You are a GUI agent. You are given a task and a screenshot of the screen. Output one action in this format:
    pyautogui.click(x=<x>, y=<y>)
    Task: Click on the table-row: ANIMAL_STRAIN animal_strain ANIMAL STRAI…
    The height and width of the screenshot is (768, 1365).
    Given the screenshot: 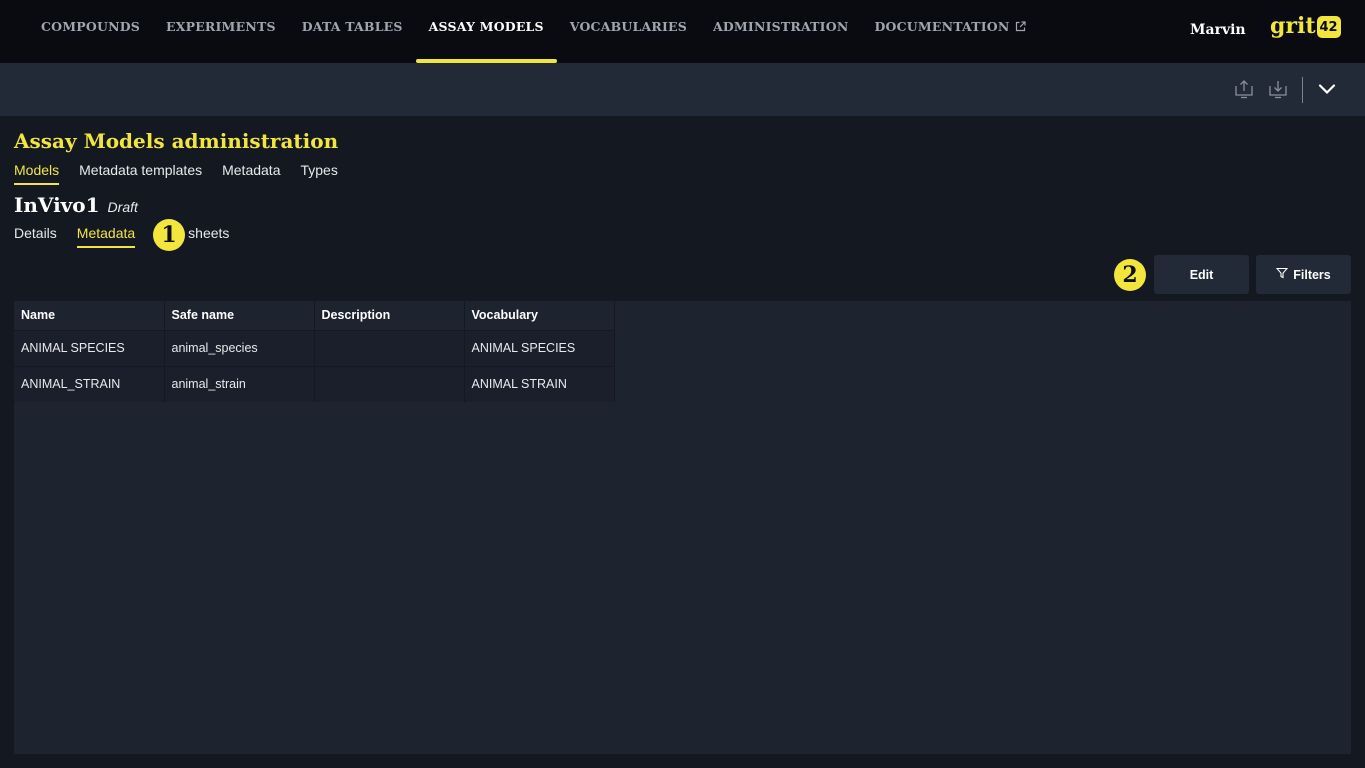 What is the action you would take?
    pyautogui.click(x=314, y=383)
    